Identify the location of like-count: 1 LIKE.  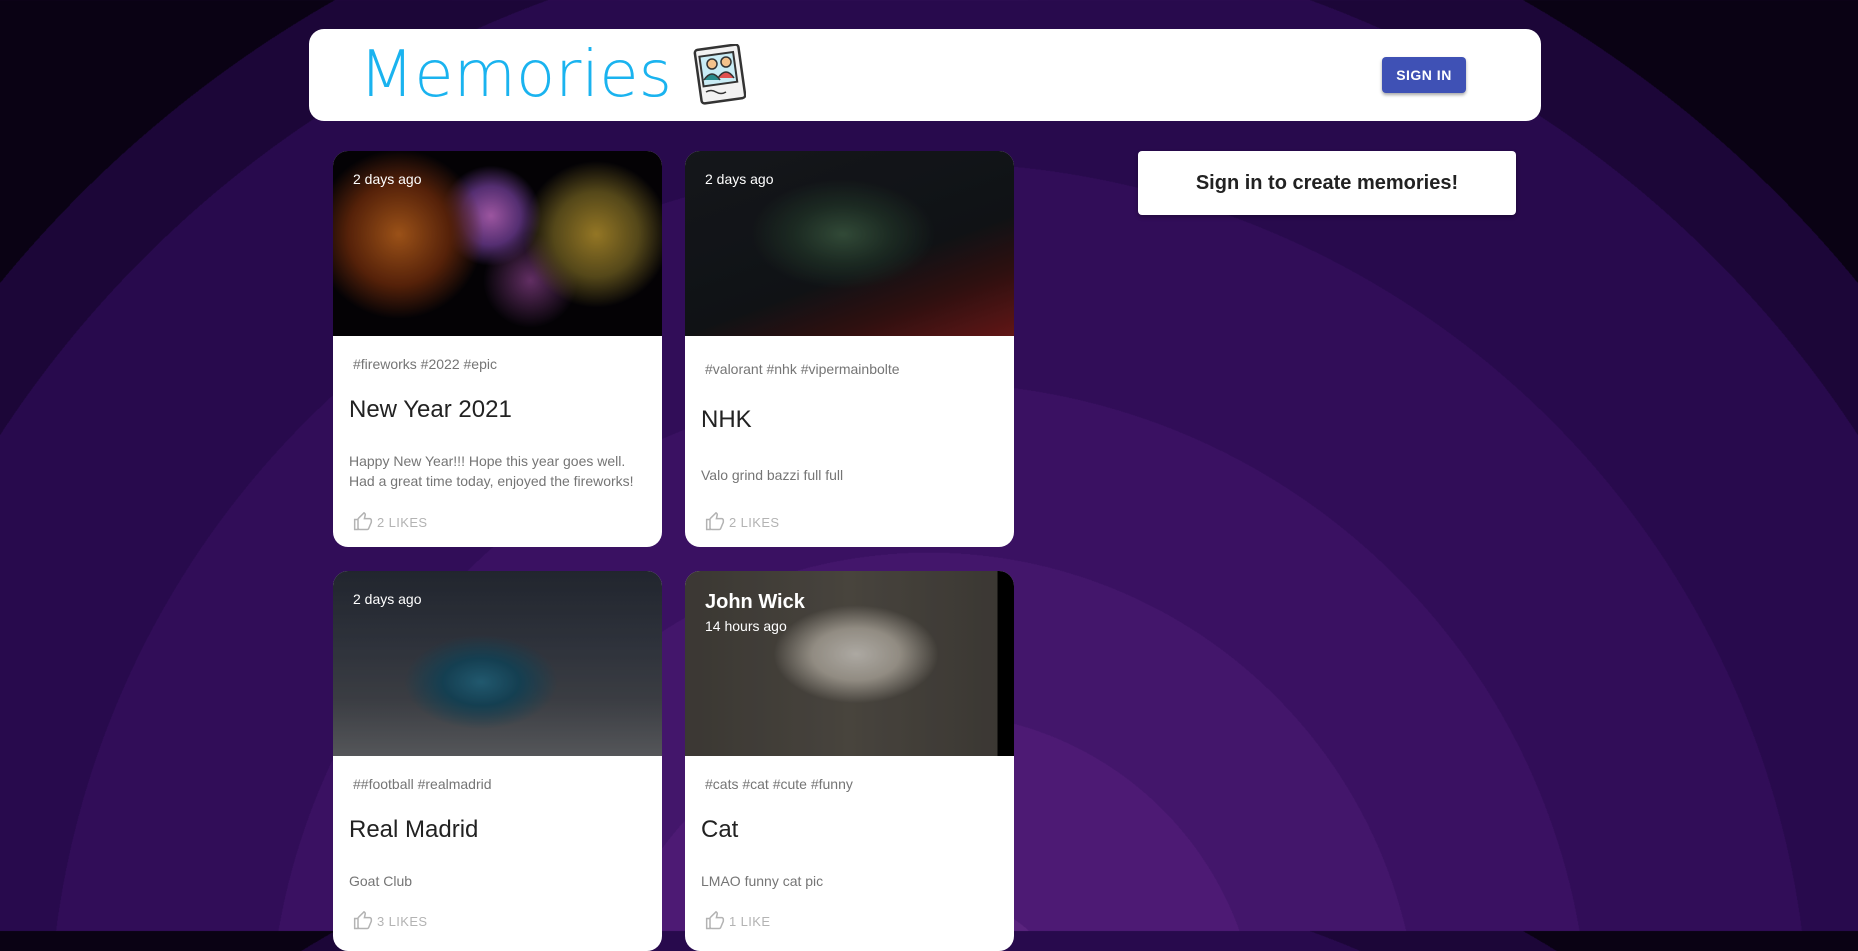
(750, 921).